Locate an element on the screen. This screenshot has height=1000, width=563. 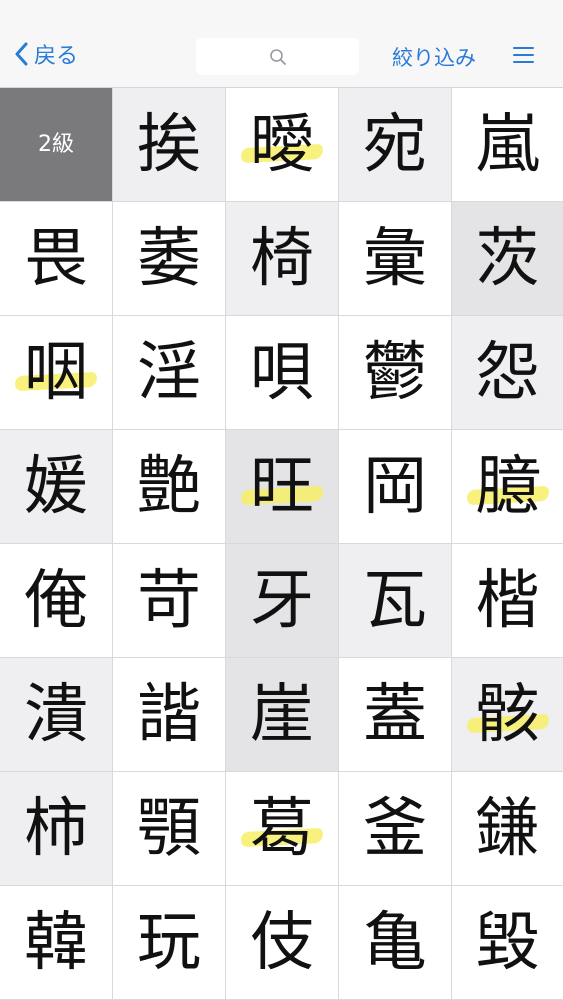
search-icon is located at coordinates (277, 56).